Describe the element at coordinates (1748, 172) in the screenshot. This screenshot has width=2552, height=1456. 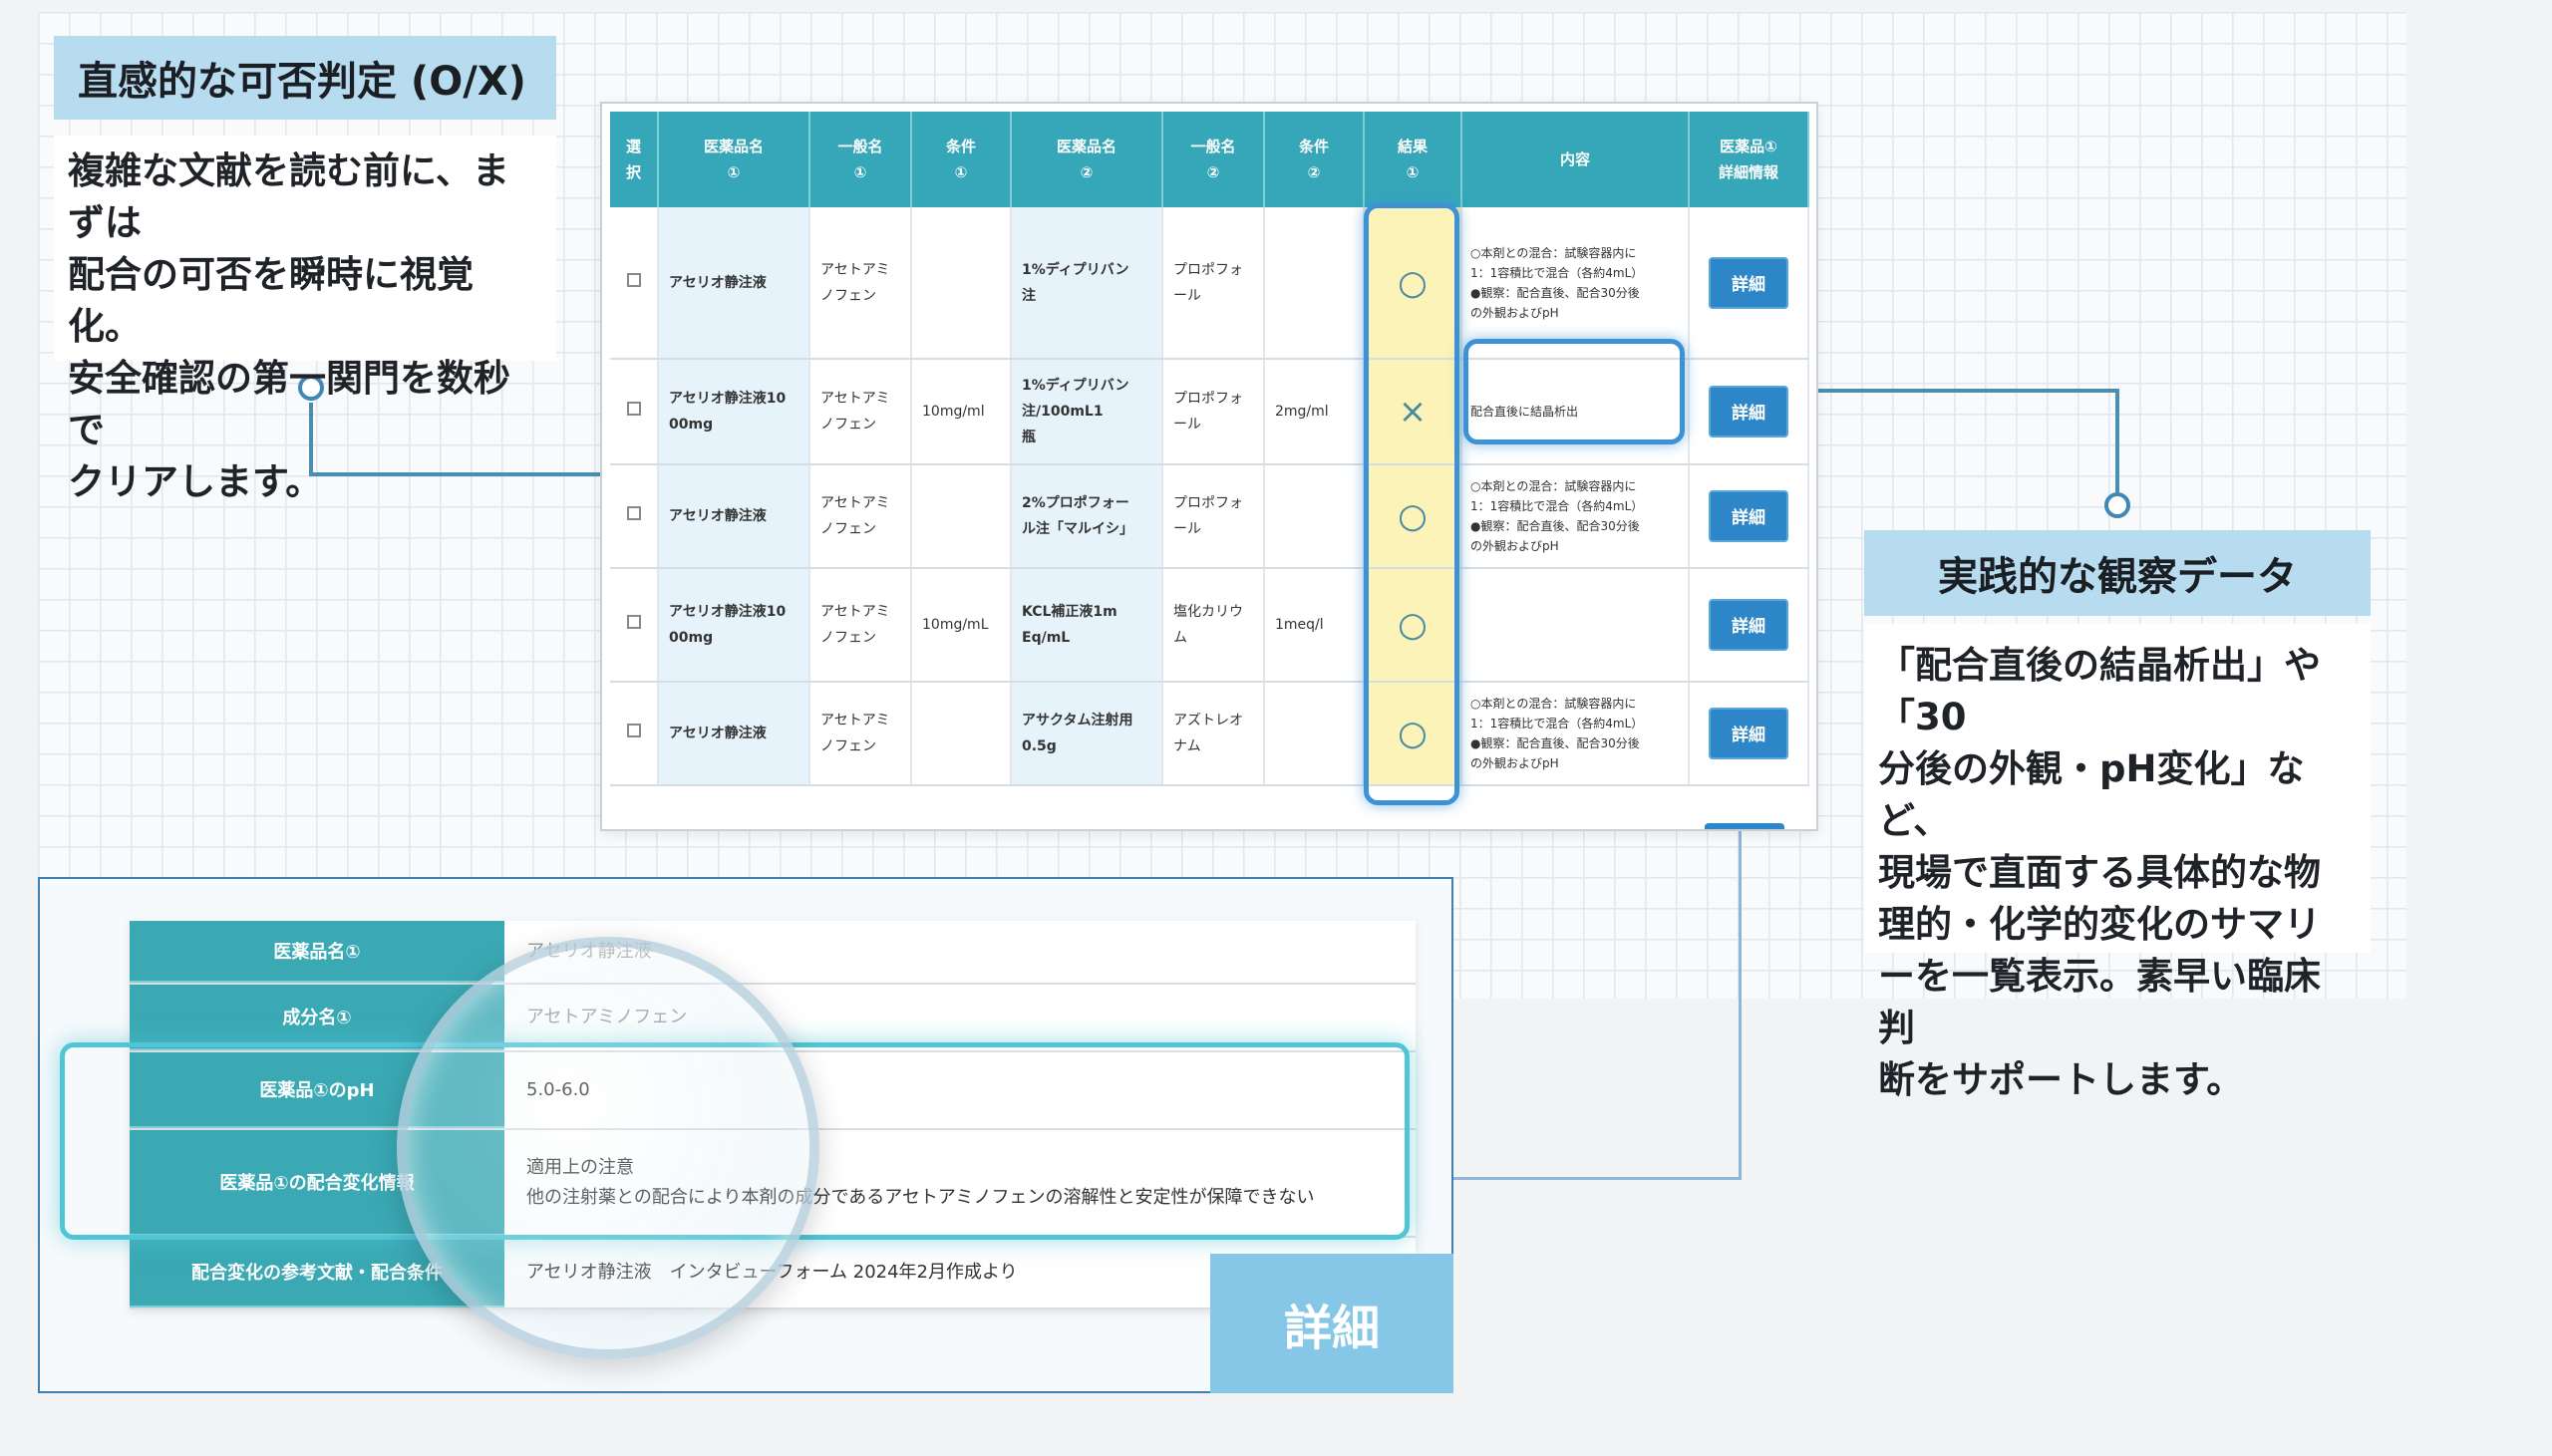
I see `column-header-sublabel: 詳細情報` at that location.